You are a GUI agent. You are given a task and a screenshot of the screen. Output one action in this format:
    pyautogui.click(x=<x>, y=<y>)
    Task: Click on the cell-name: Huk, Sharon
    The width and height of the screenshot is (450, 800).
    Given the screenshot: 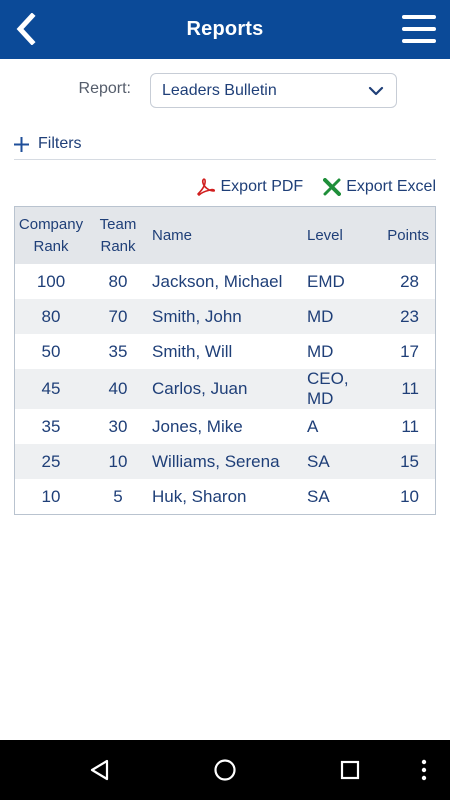 What is the action you would take?
    pyautogui.click(x=199, y=496)
    